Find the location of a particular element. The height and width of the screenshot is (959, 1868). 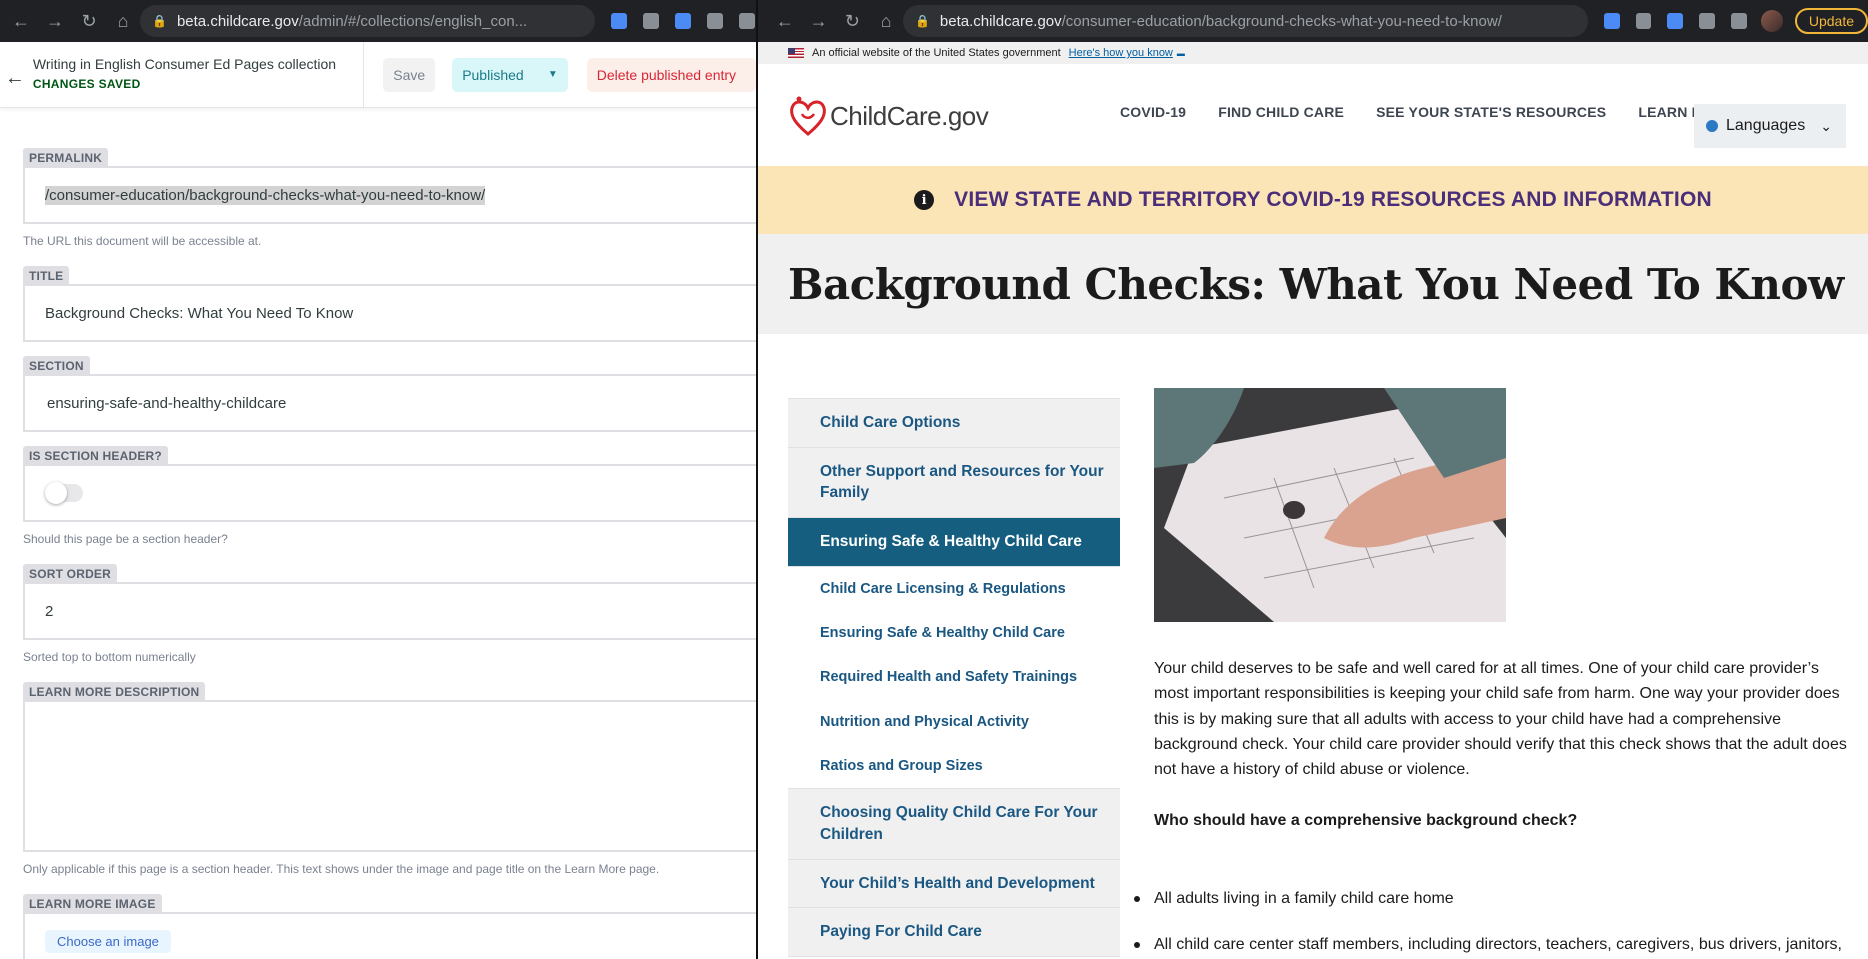

languages-label: Languages is located at coordinates (1766, 125).